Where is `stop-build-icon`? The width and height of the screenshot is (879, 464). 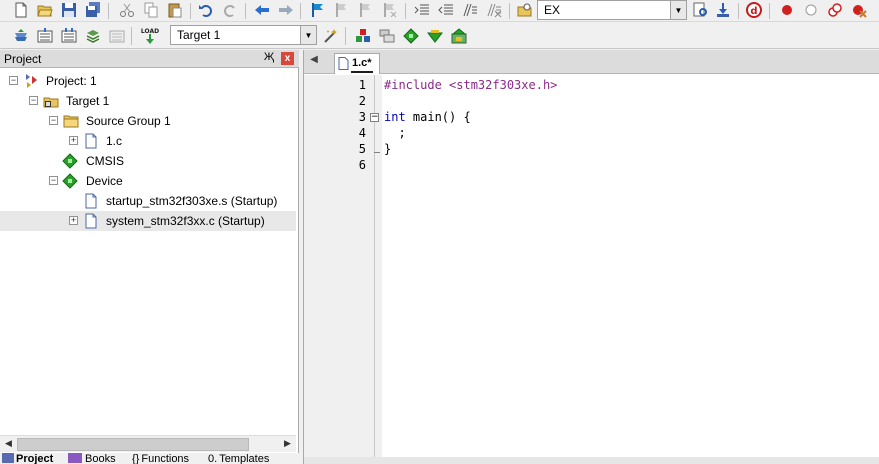 stop-build-icon is located at coordinates (117, 36).